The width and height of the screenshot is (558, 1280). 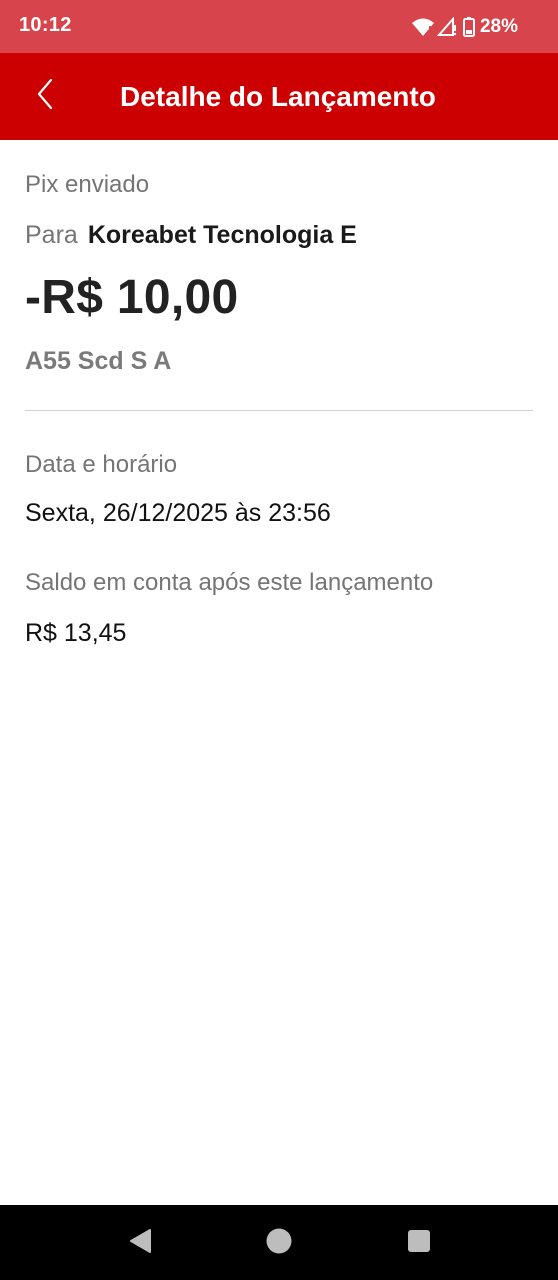 What do you see at coordinates (45, 25) in the screenshot?
I see `status-time: 10:12` at bounding box center [45, 25].